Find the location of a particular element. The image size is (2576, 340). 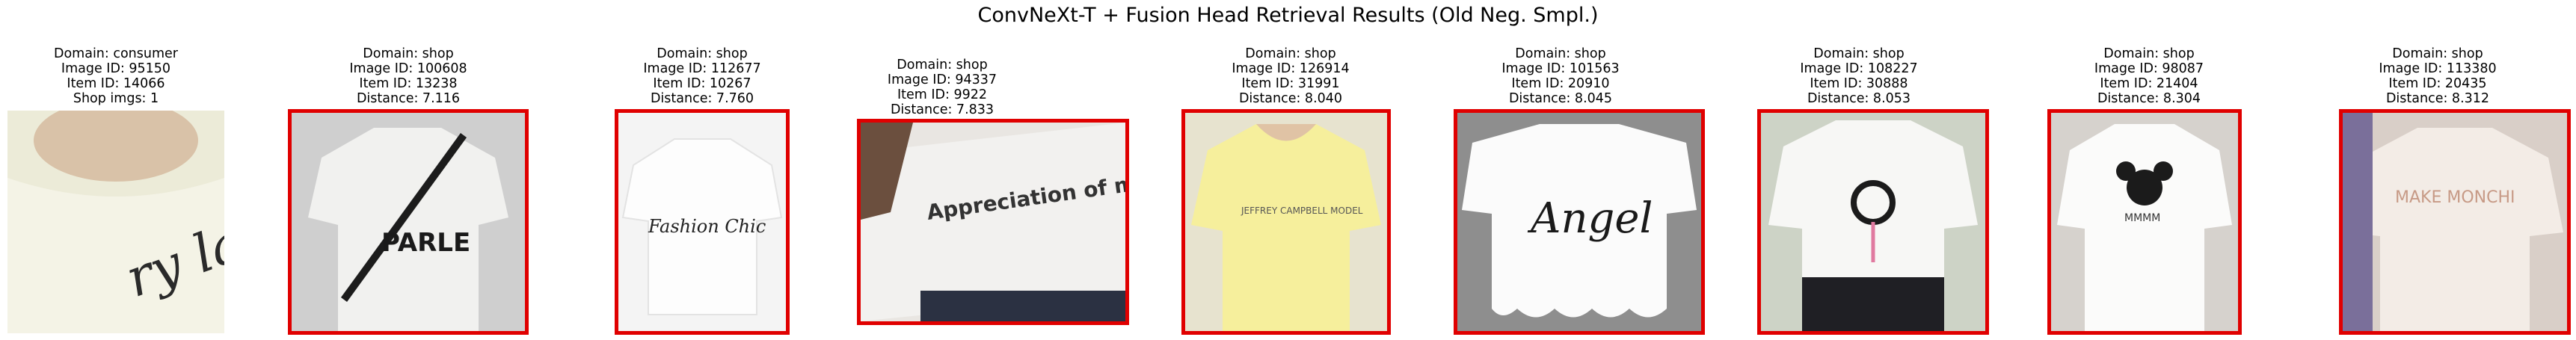

query-item-id: Item ID: 14066 is located at coordinates (116, 83).